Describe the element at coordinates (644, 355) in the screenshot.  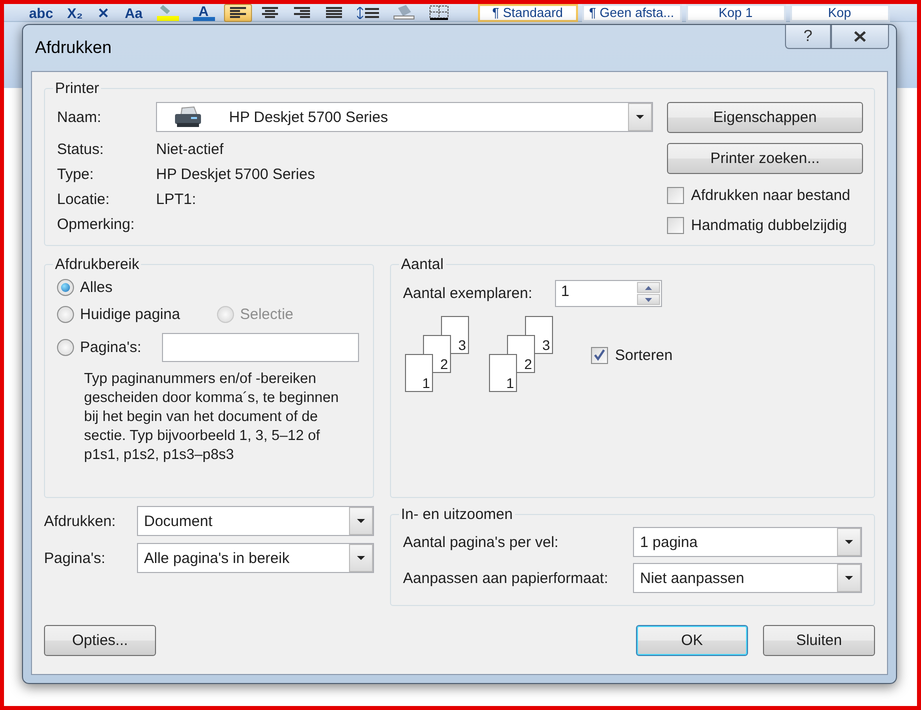
I see `checkbox-label: Sorteren` at that location.